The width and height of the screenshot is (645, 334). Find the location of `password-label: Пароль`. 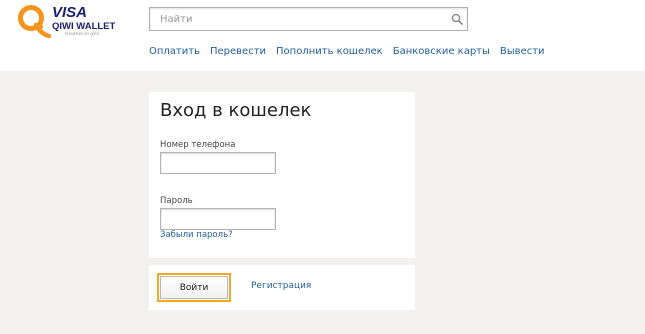

password-label: Пароль is located at coordinates (176, 201).